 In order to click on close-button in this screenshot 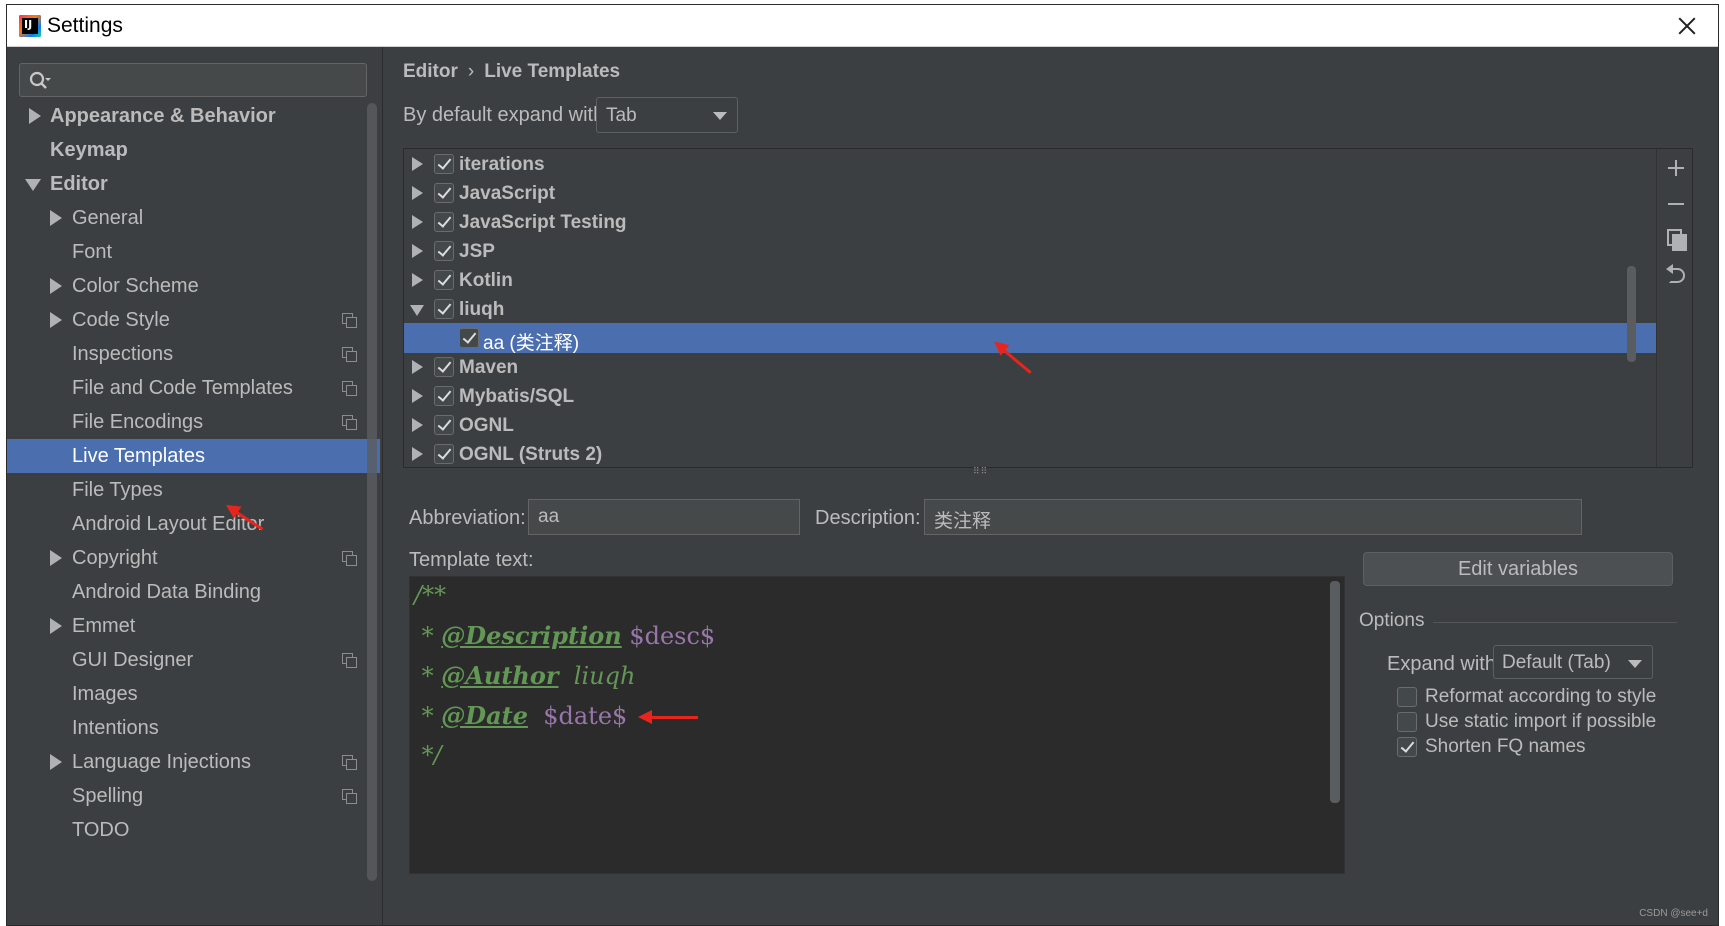, I will do `click(1687, 26)`.